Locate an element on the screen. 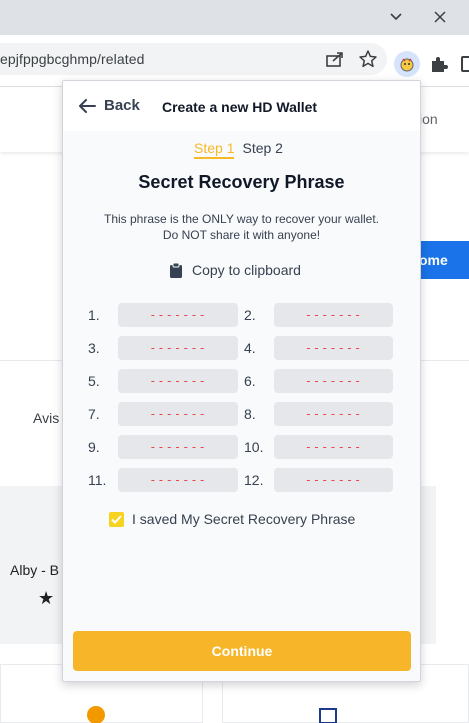 The height and width of the screenshot is (723, 469). popup-header: Back Create a new HD Wallet is located at coordinates (241, 106).